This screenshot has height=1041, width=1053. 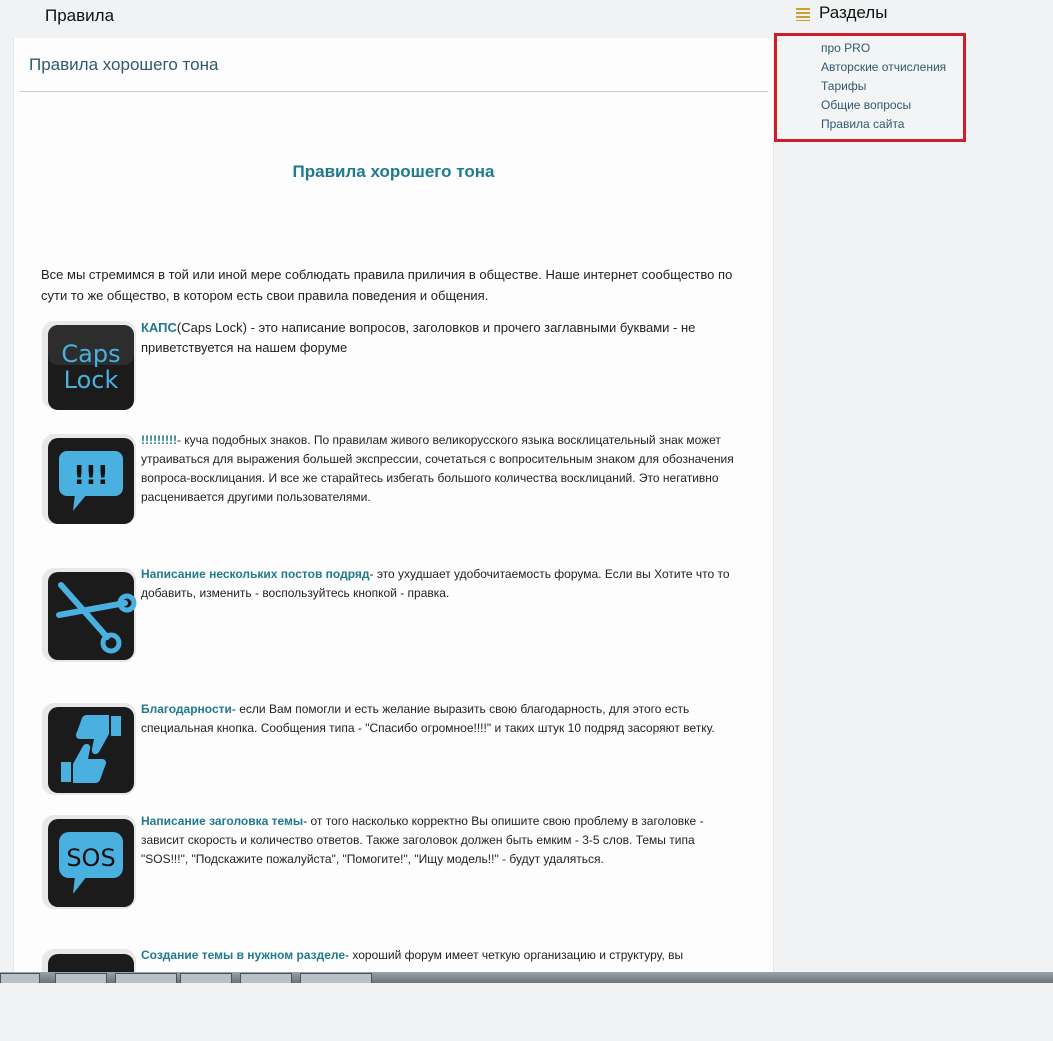 I want to click on sidebar-item-pro: про PRO, so click(x=883, y=48).